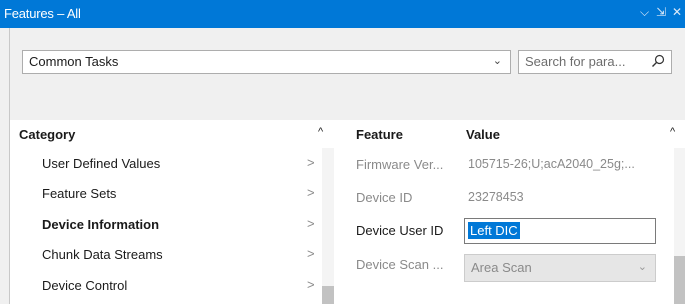  What do you see at coordinates (102, 254) in the screenshot?
I see `category-item-label: Chunk Data Streams` at bounding box center [102, 254].